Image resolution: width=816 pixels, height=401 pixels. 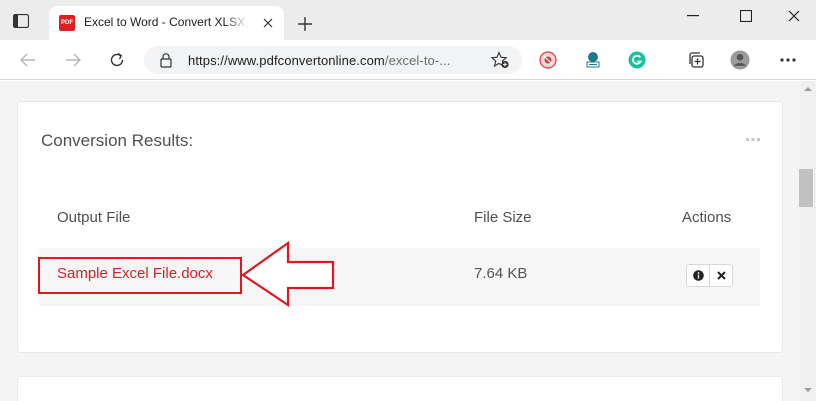 I want to click on actions-button-group, so click(x=709, y=275).